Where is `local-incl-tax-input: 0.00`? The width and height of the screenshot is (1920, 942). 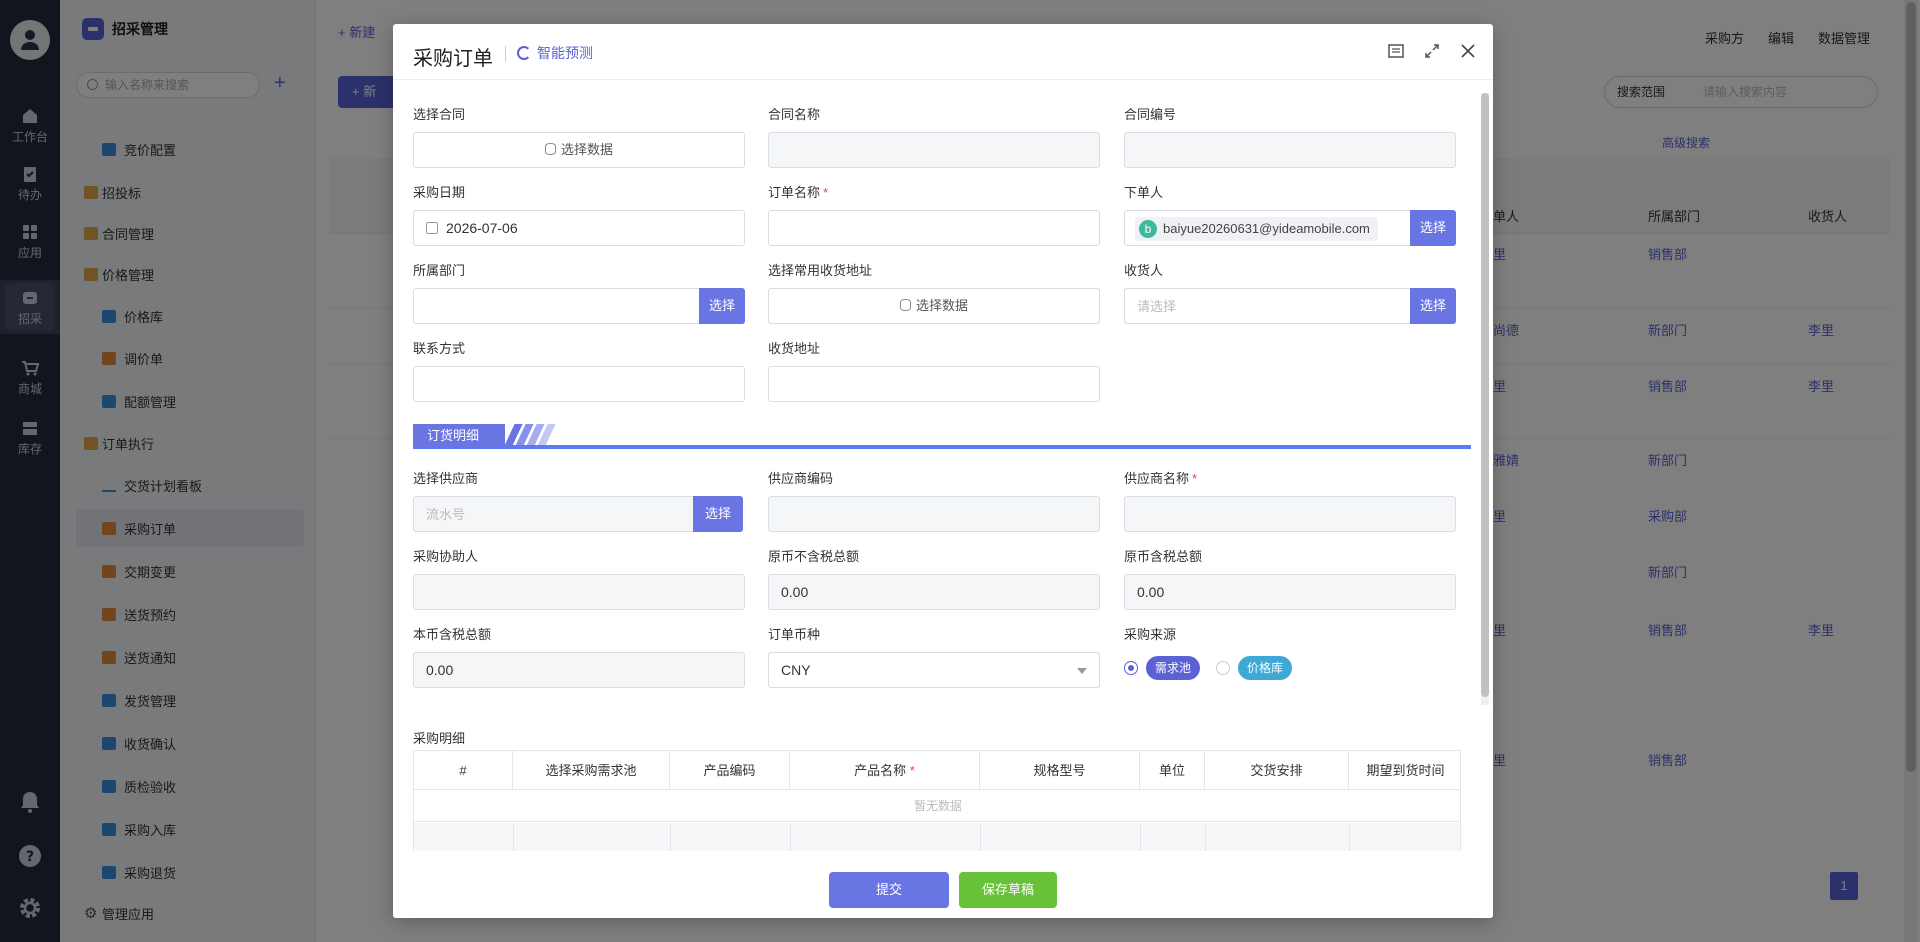
local-incl-tax-input: 0.00 is located at coordinates (579, 670).